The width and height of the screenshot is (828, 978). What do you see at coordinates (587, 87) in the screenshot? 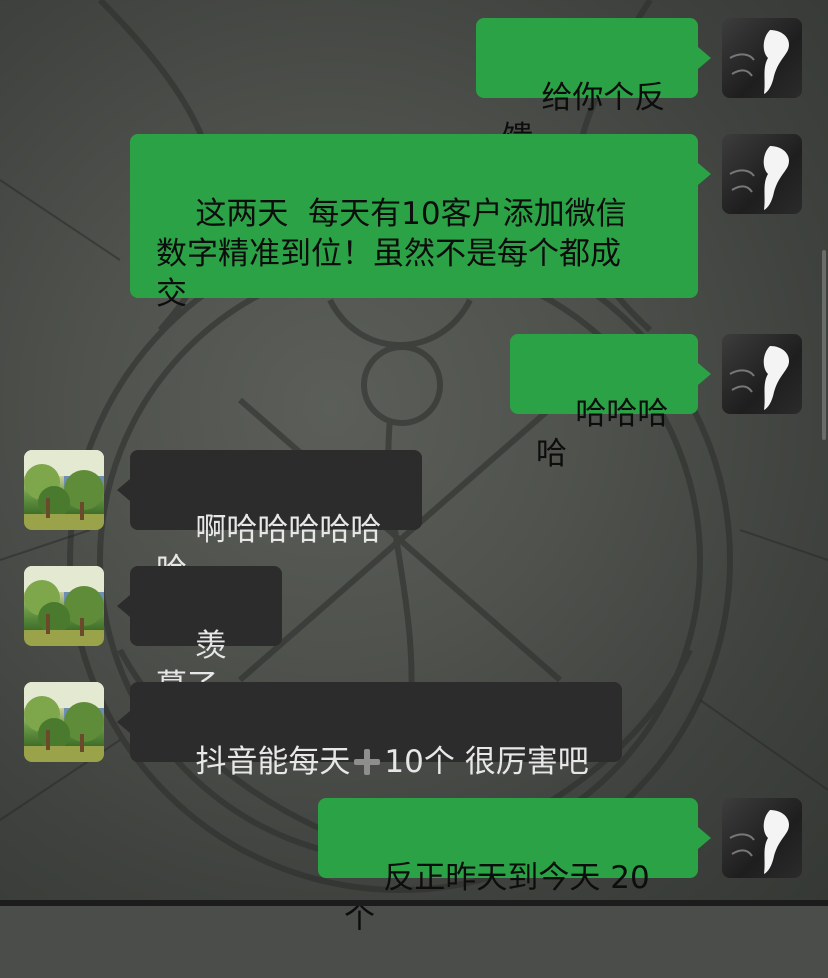
I see `message-bubble-outgoing: 给你个反馈` at bounding box center [587, 87].